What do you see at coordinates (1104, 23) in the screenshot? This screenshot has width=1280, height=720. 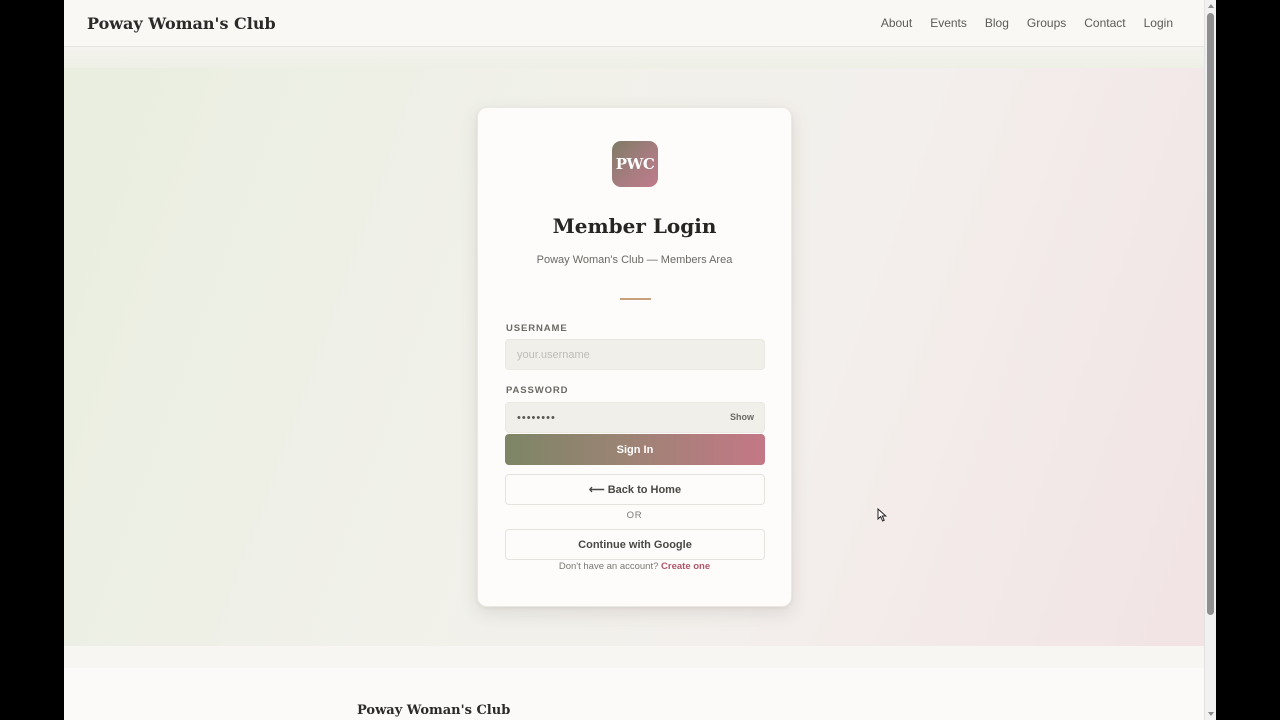 I see `nav-contact: Contact` at bounding box center [1104, 23].